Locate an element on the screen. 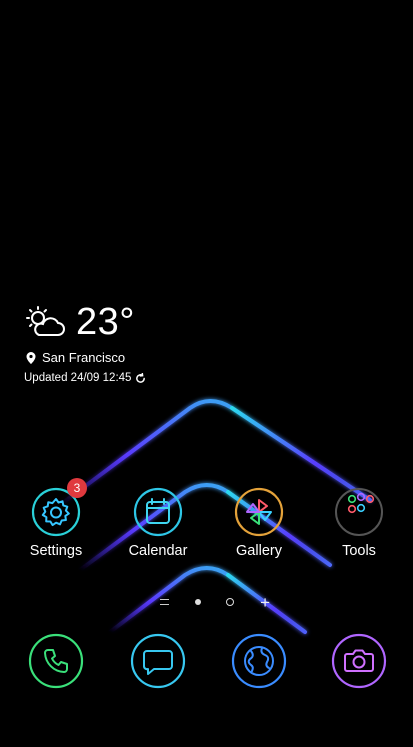 The height and width of the screenshot is (747, 413). app-tools-folder: Tools is located at coordinates (359, 523).